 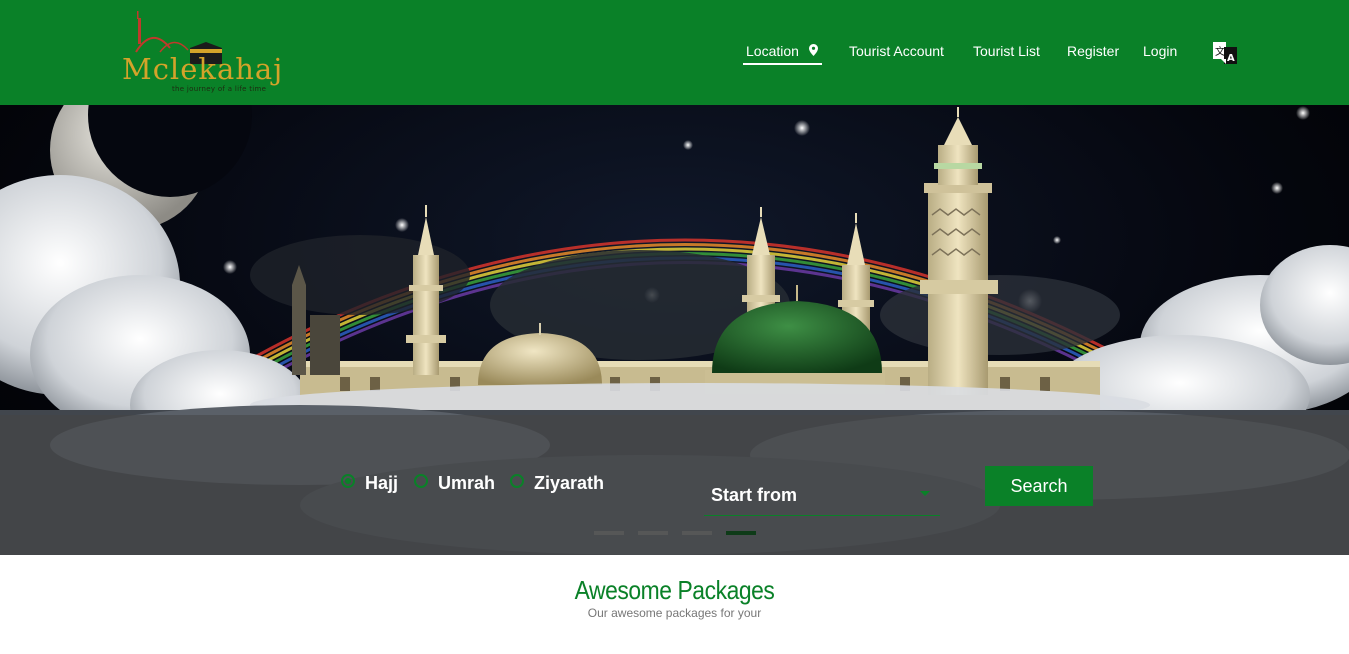 I want to click on start-from-value: Start from, so click(x=754, y=495).